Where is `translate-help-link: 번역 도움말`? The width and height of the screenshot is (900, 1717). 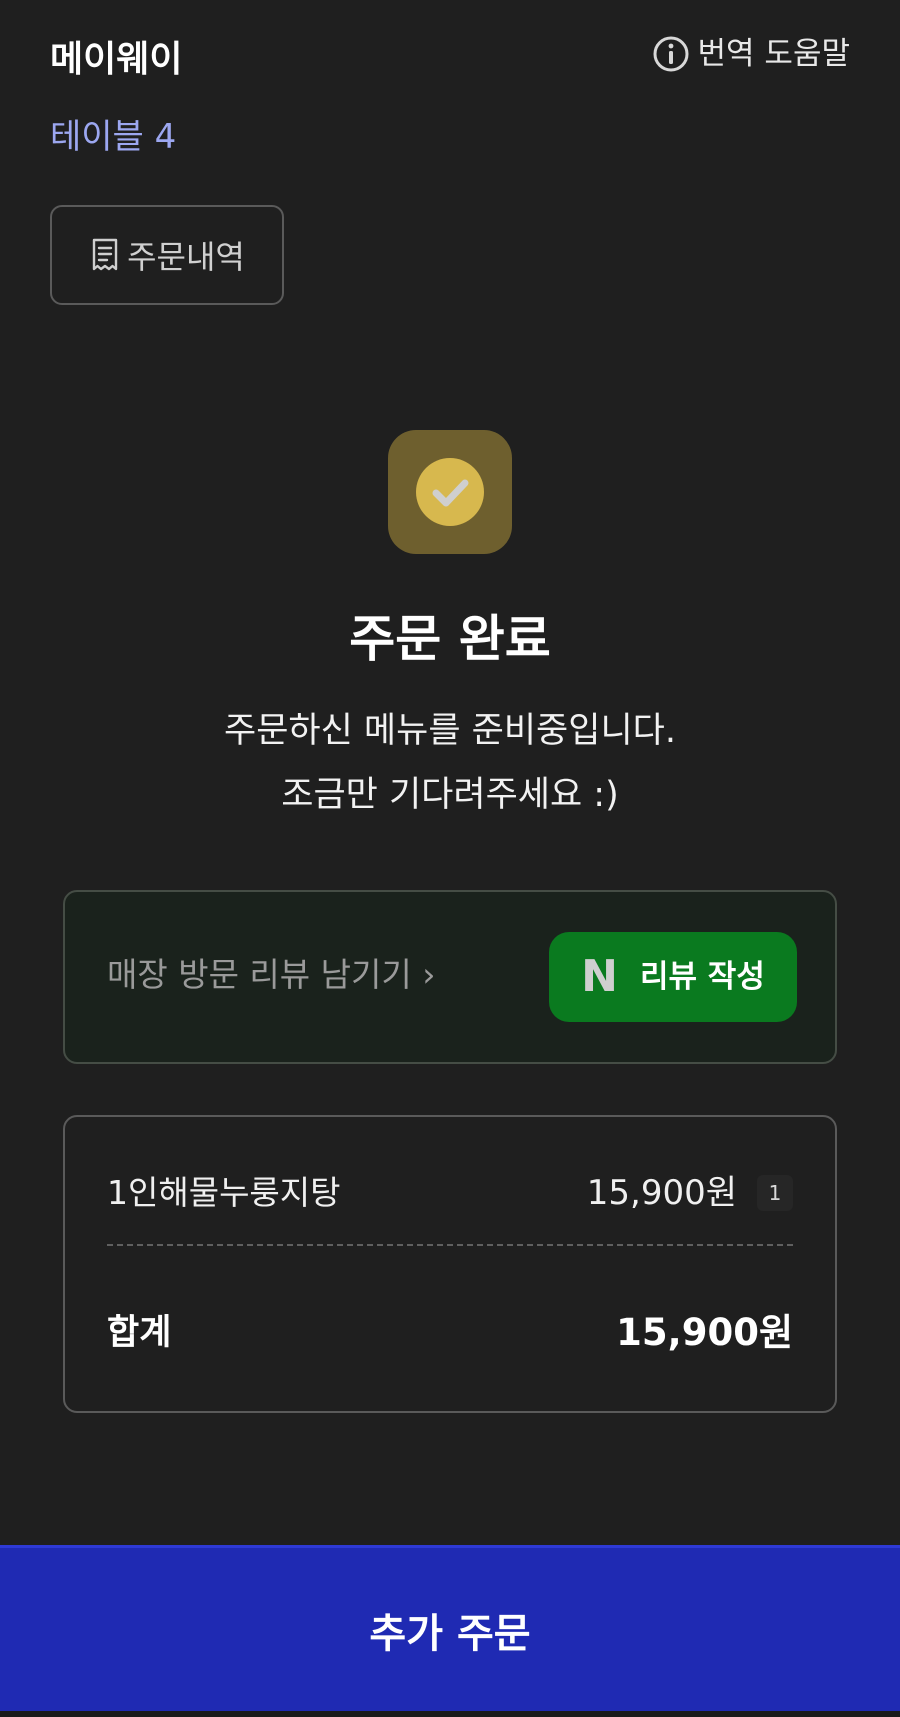 translate-help-link: 번역 도움말 is located at coordinates (751, 54).